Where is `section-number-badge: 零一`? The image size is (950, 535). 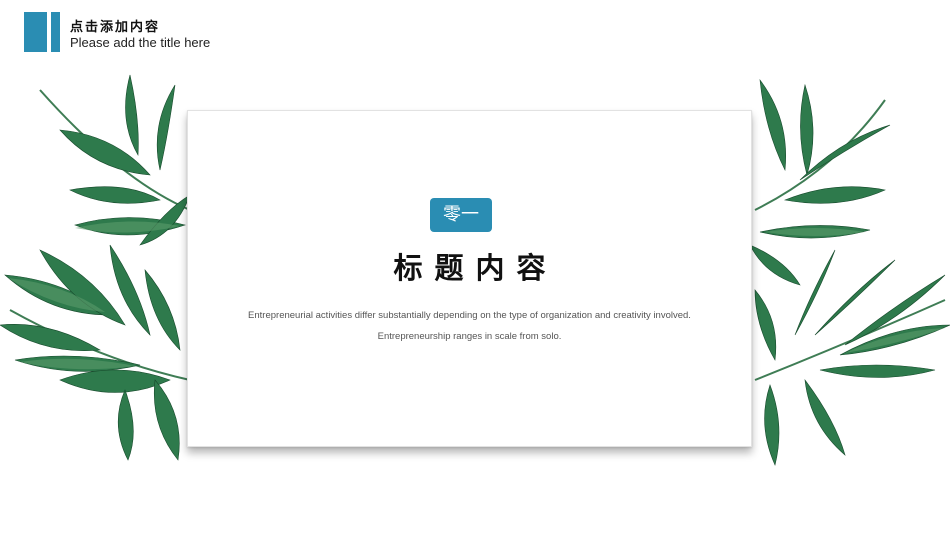
section-number-badge: 零一 is located at coordinates (461, 215).